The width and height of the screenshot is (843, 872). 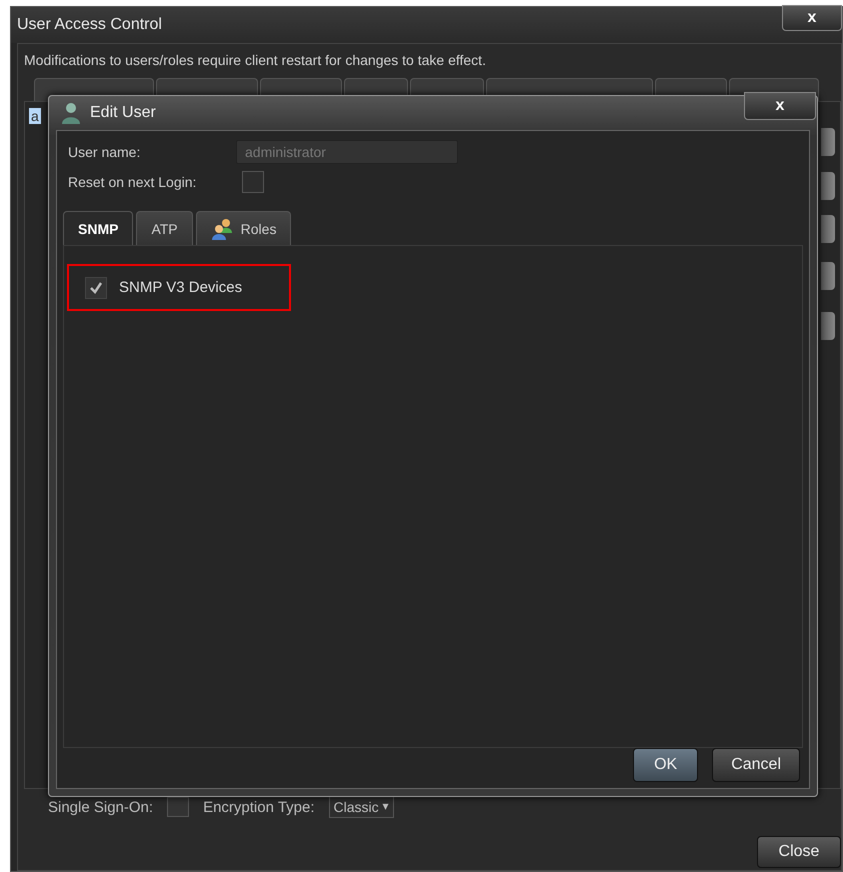 I want to click on encryption-type-dropdown: Classic ▾, so click(x=361, y=807).